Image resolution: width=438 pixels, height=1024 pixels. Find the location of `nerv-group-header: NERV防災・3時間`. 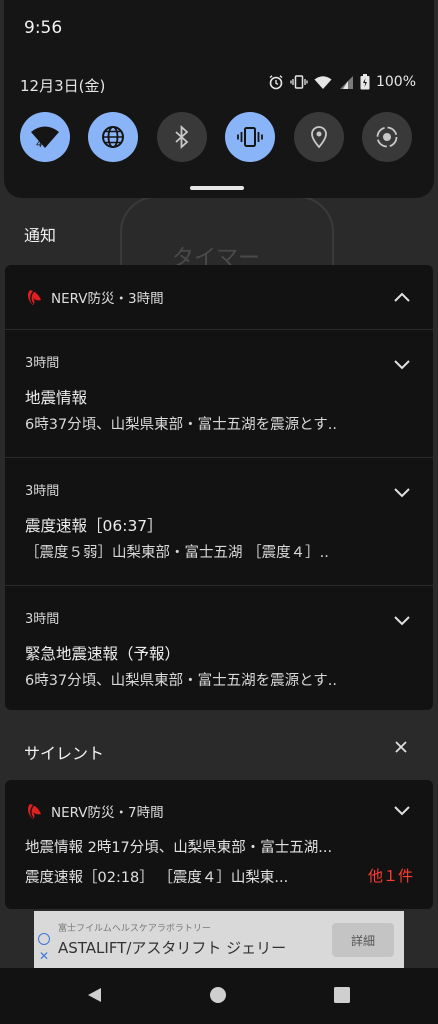

nerv-group-header: NERV防災・3時間 is located at coordinates (219, 297).